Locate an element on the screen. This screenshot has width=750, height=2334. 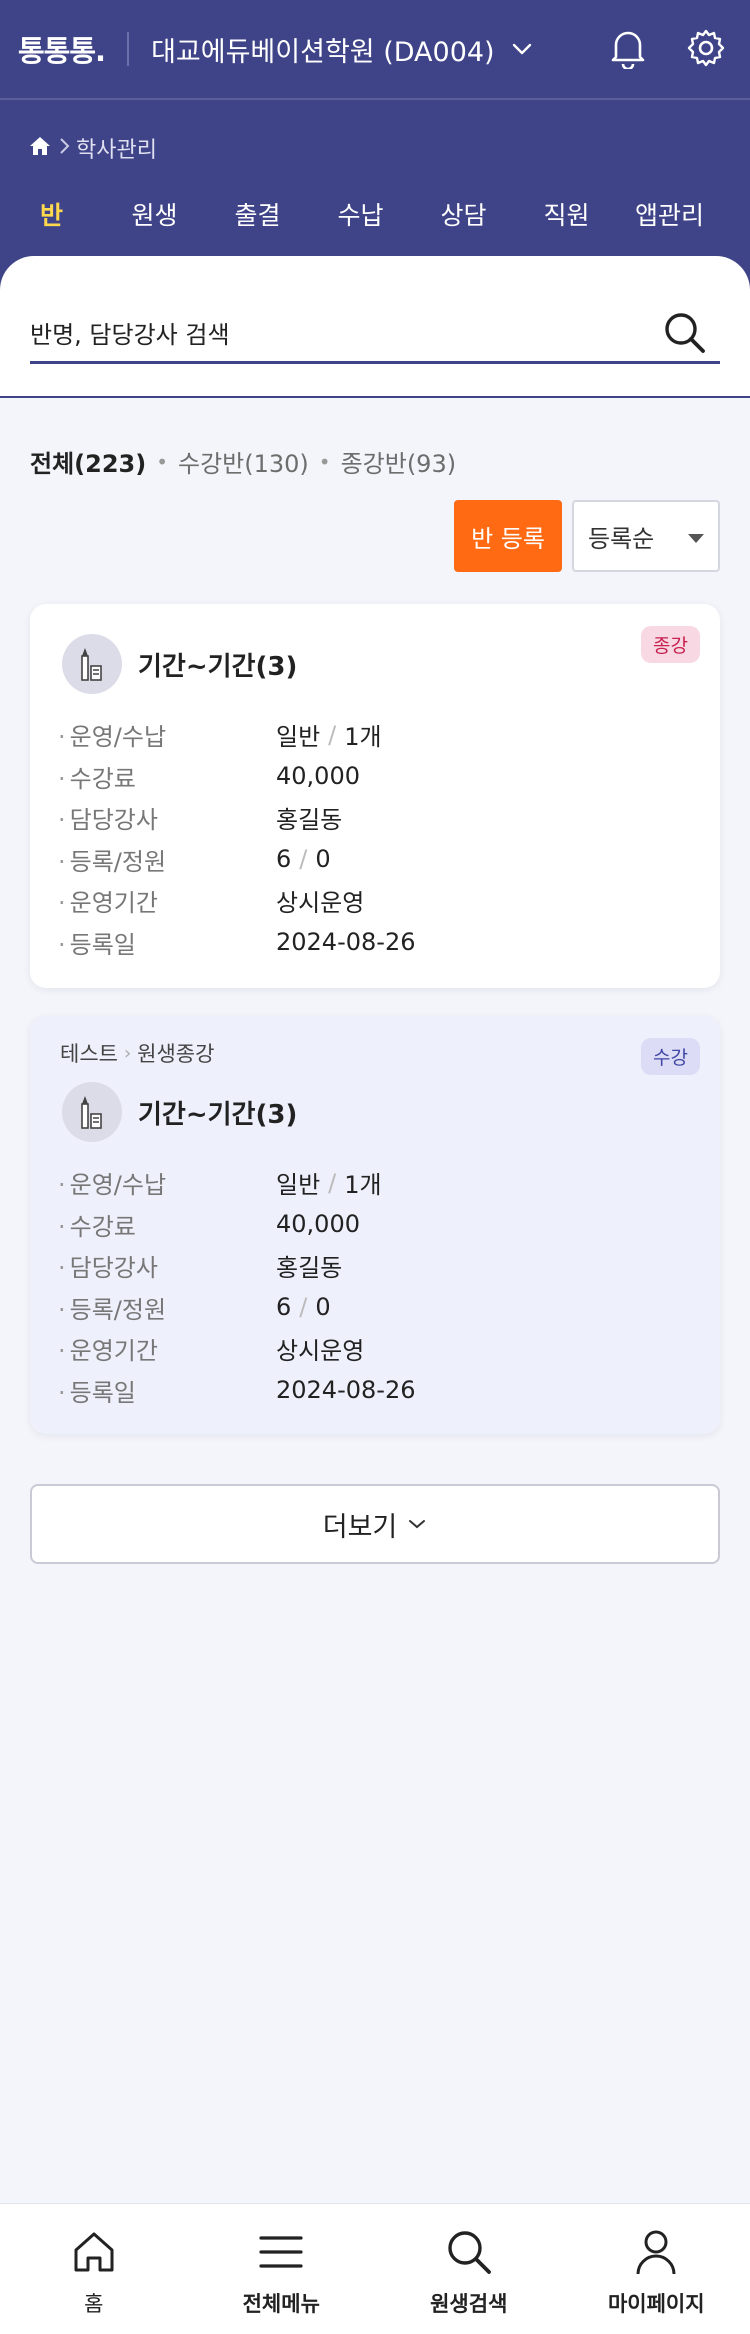
tab-bar: 반 원생 출결 수납 상담 직원 앱관리 is located at coordinates (375, 214).